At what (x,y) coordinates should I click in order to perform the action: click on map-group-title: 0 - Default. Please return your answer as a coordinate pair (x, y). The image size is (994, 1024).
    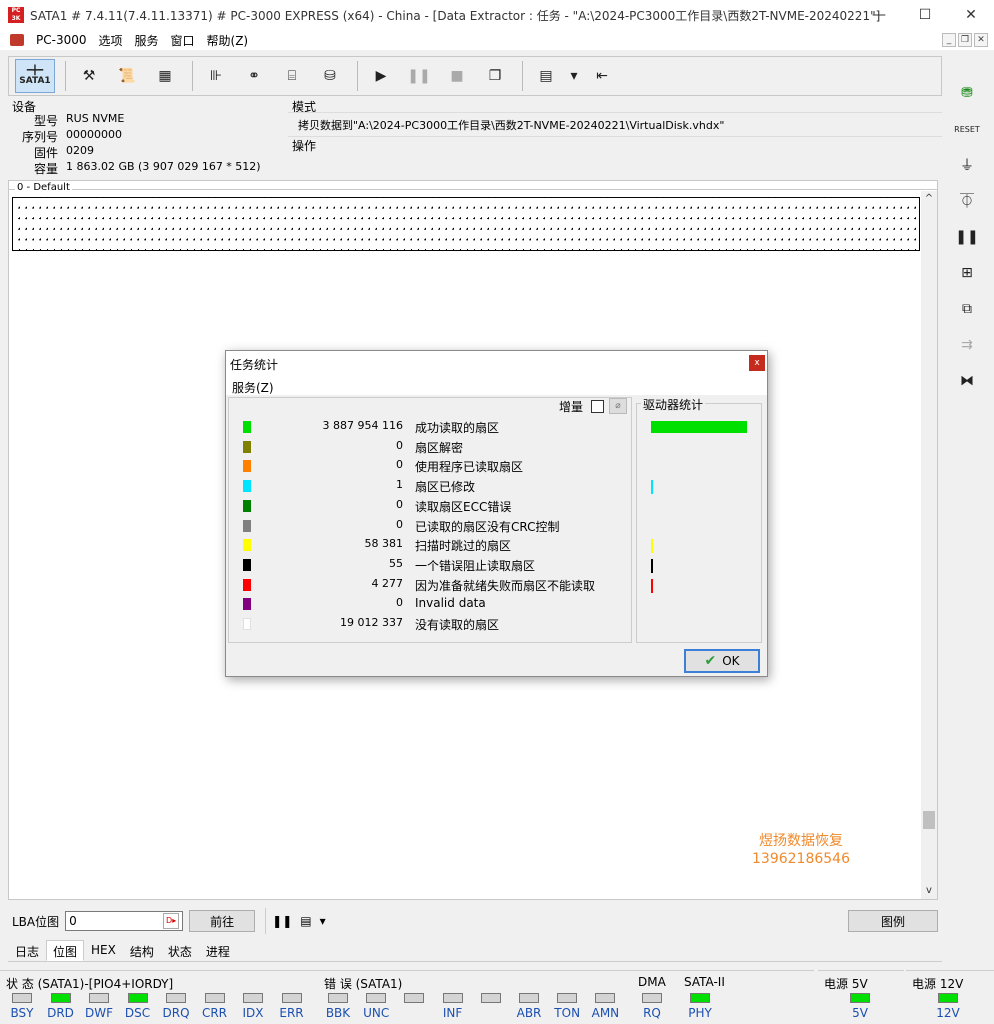
    Looking at the image, I should click on (43, 187).